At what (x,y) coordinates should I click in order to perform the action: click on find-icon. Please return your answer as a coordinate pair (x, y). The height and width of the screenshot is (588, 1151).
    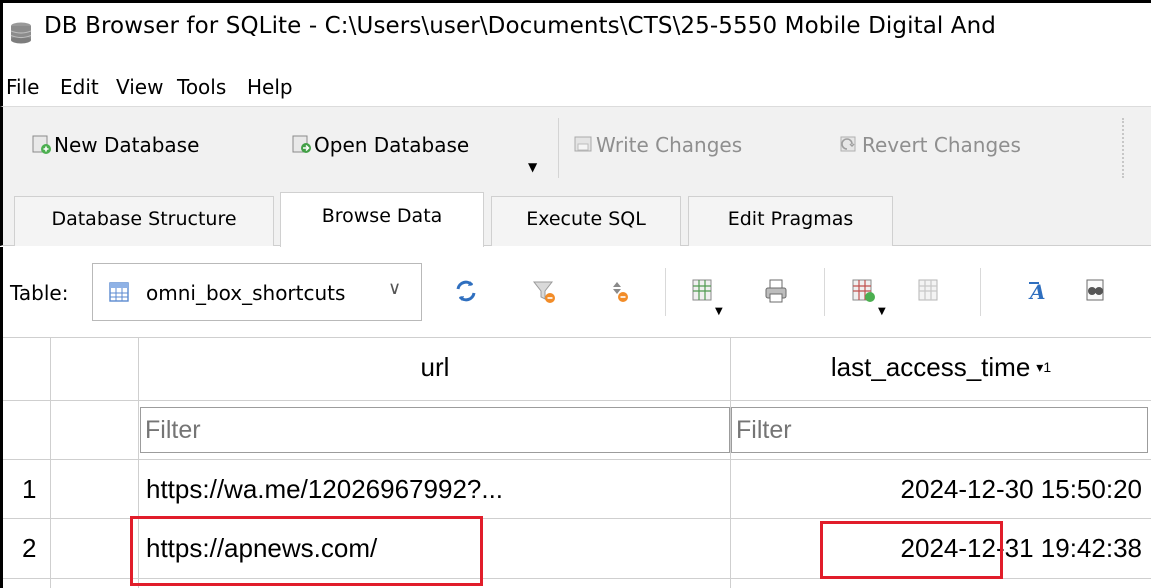
    Looking at the image, I should click on (1096, 291).